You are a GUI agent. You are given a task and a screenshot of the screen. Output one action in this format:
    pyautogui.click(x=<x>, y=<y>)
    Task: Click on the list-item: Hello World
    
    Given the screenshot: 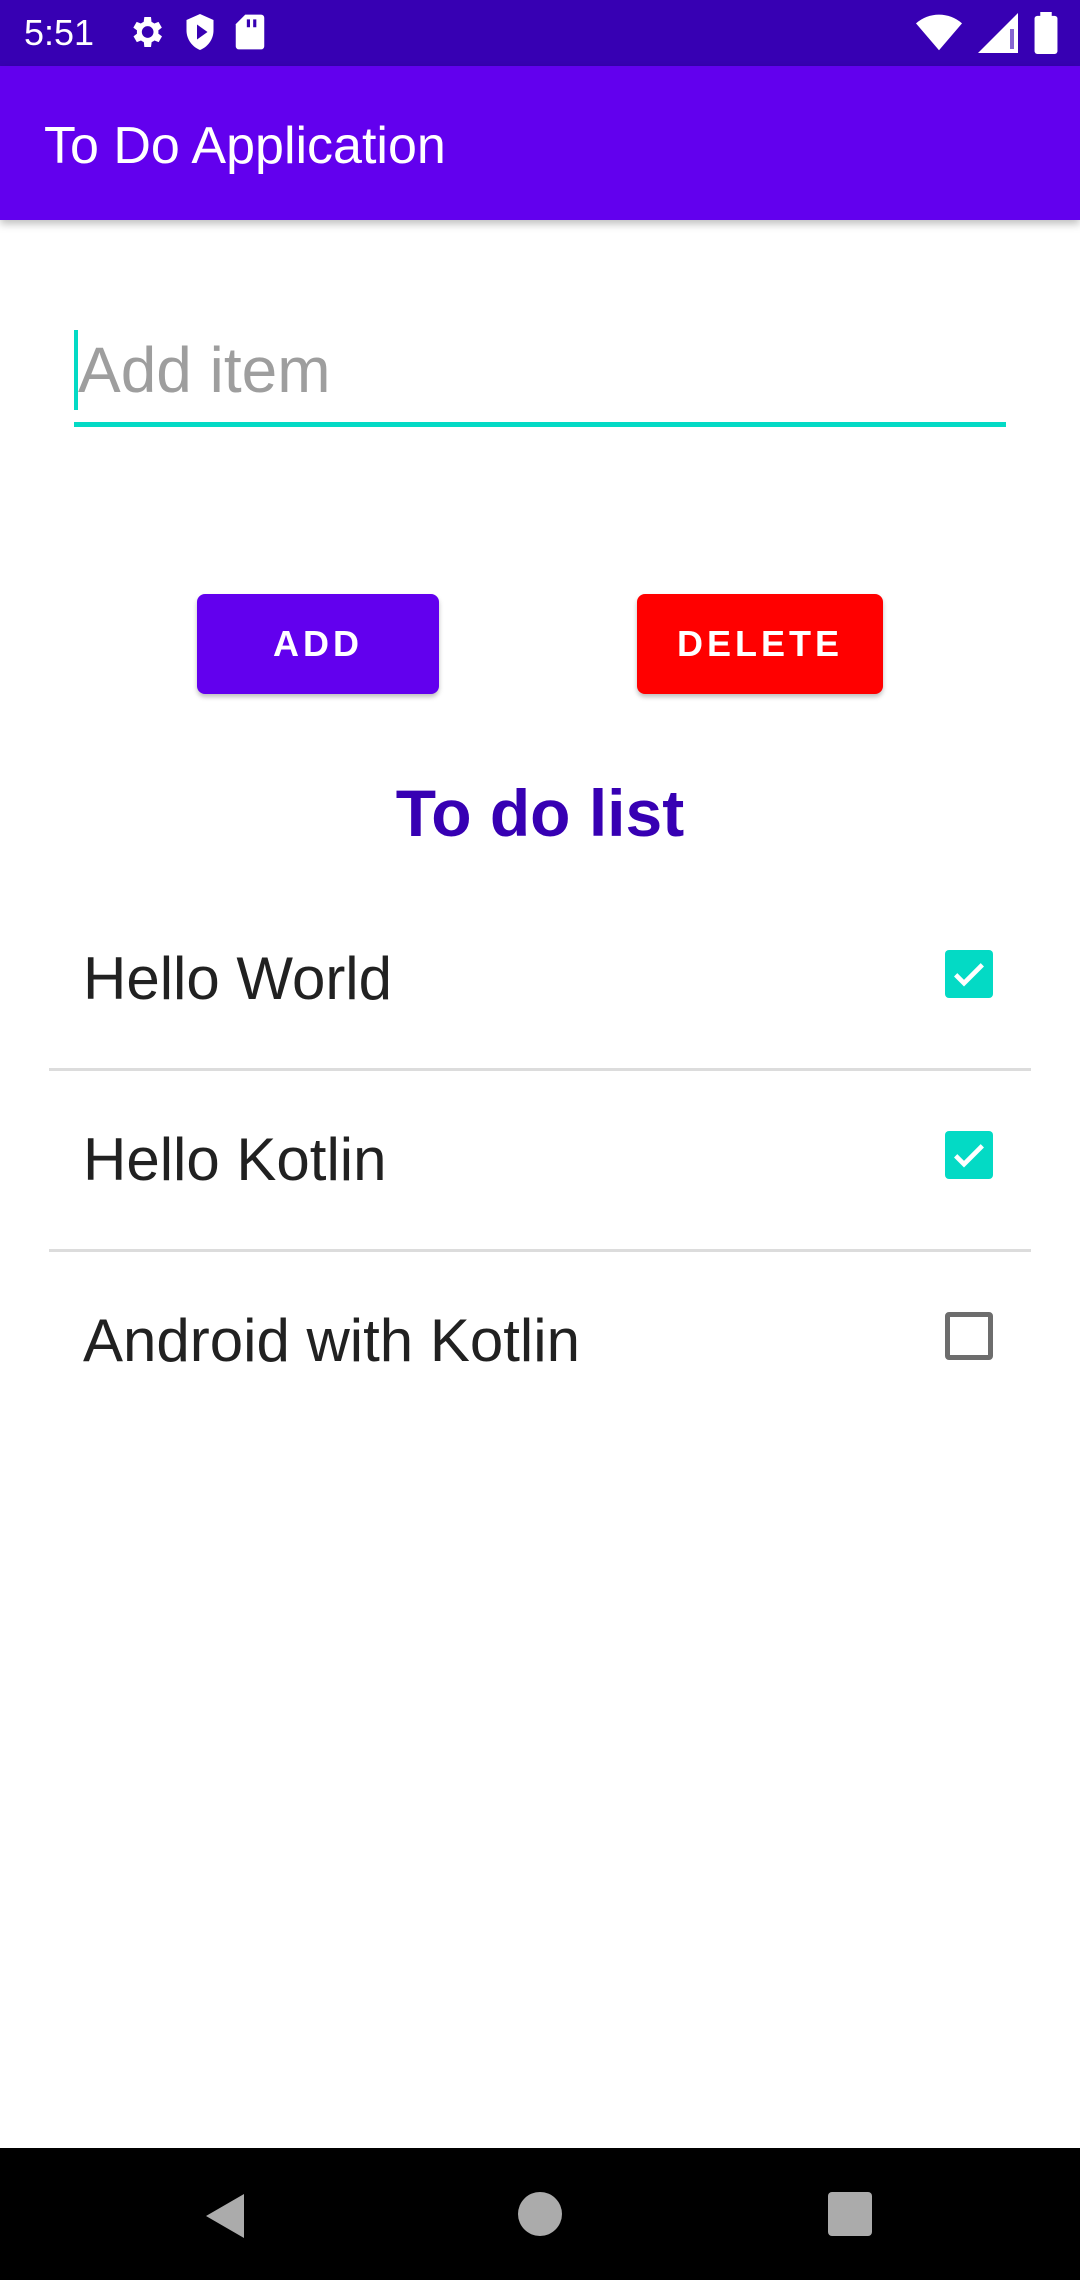 What is the action you would take?
    pyautogui.click(x=540, y=980)
    